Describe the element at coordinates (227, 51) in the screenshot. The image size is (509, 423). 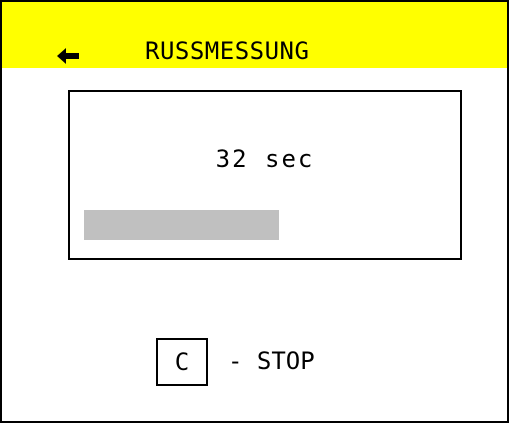
I see `screen-title: RUSSMESSUNG` at that location.